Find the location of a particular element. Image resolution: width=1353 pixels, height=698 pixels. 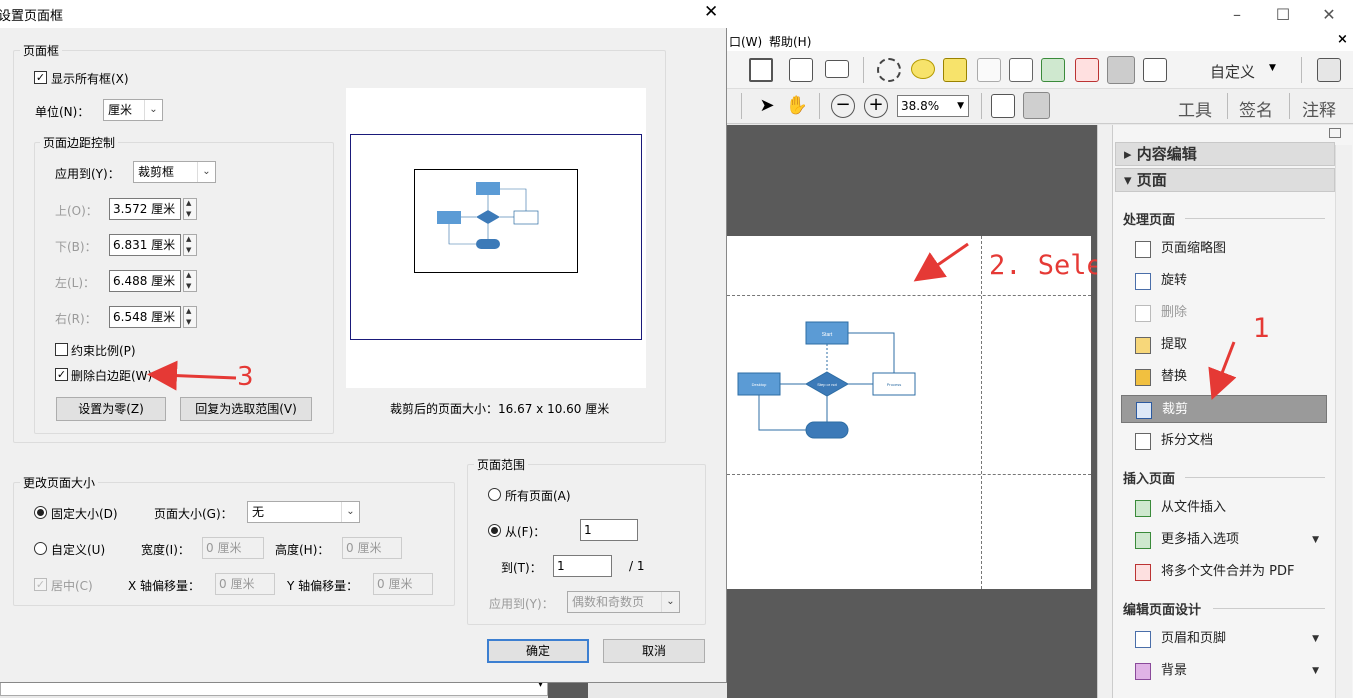

secondary-toolbar: ➤ ✋ − + 38.8% ▼ 工具 签名 注释 is located at coordinates (1040, 106).